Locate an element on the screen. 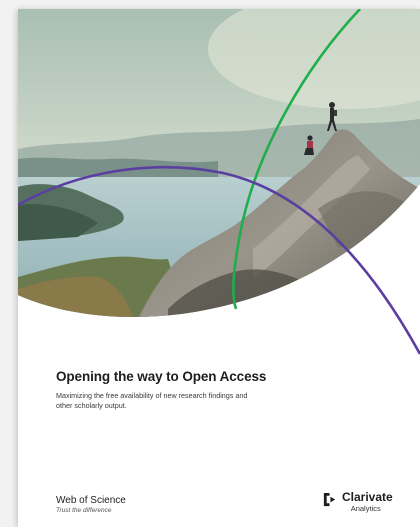  web-of-science-logo: Web of Science Trust the difference is located at coordinates (91, 505).